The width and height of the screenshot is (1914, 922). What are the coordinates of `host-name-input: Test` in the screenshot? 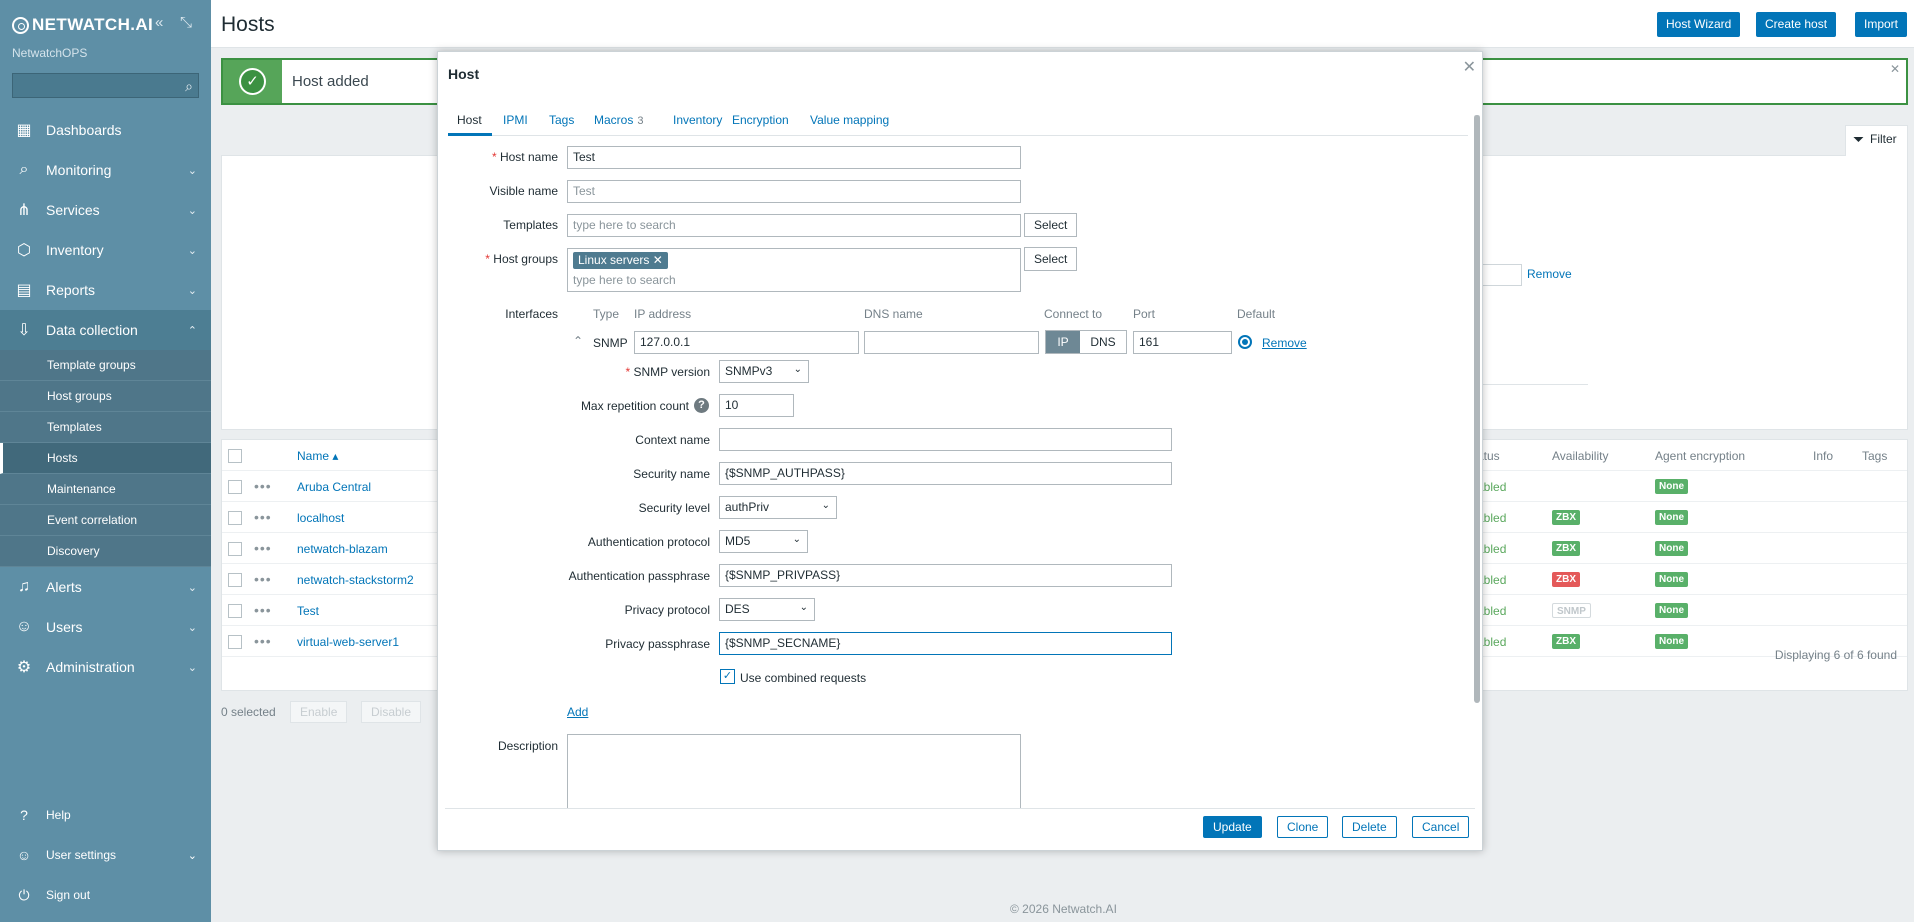 It's located at (794, 157).